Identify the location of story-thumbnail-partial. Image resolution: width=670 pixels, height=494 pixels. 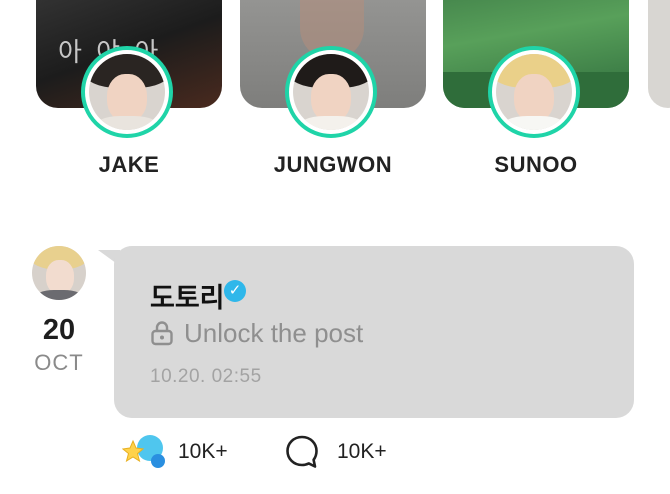
(659, 54).